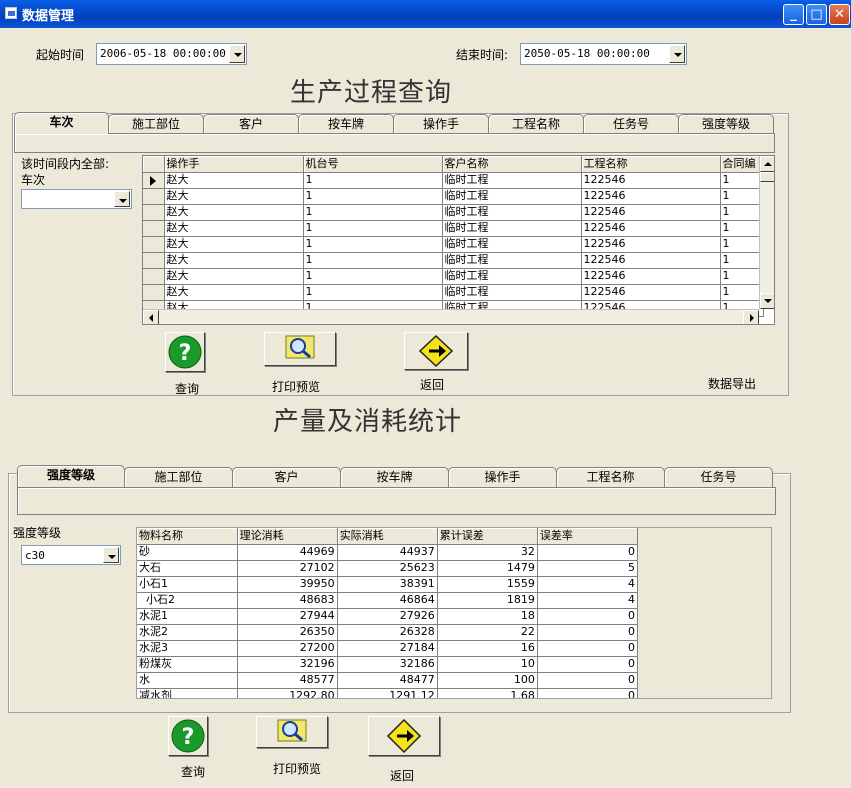  What do you see at coordinates (742, 164) in the screenshot?
I see `column-header: 合同编` at bounding box center [742, 164].